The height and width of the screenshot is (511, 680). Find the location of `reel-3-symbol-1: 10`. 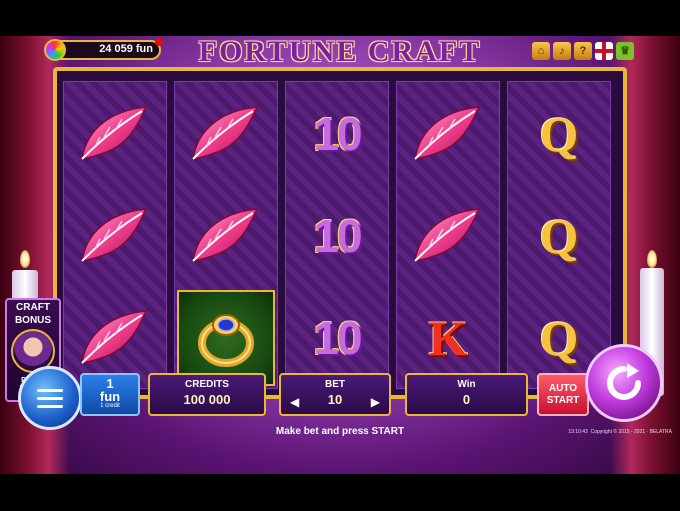

reel-3-symbol-1: 10 is located at coordinates (337, 134).